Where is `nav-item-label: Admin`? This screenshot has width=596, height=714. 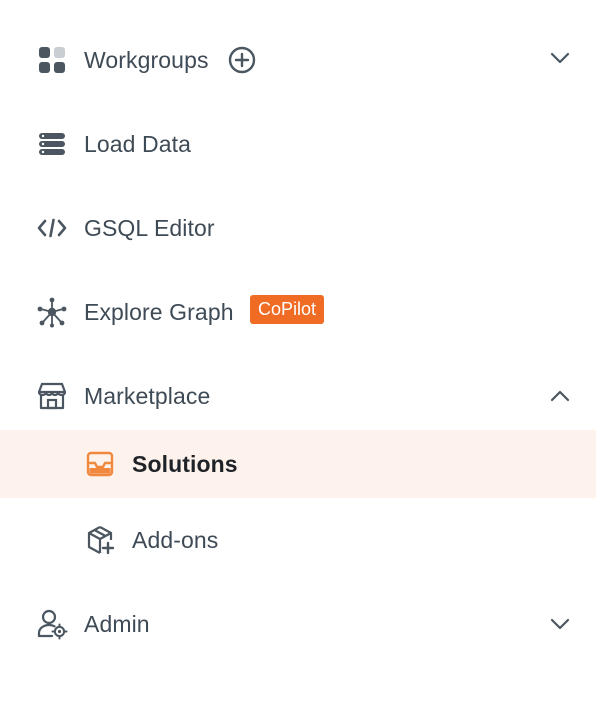 nav-item-label: Admin is located at coordinates (117, 624).